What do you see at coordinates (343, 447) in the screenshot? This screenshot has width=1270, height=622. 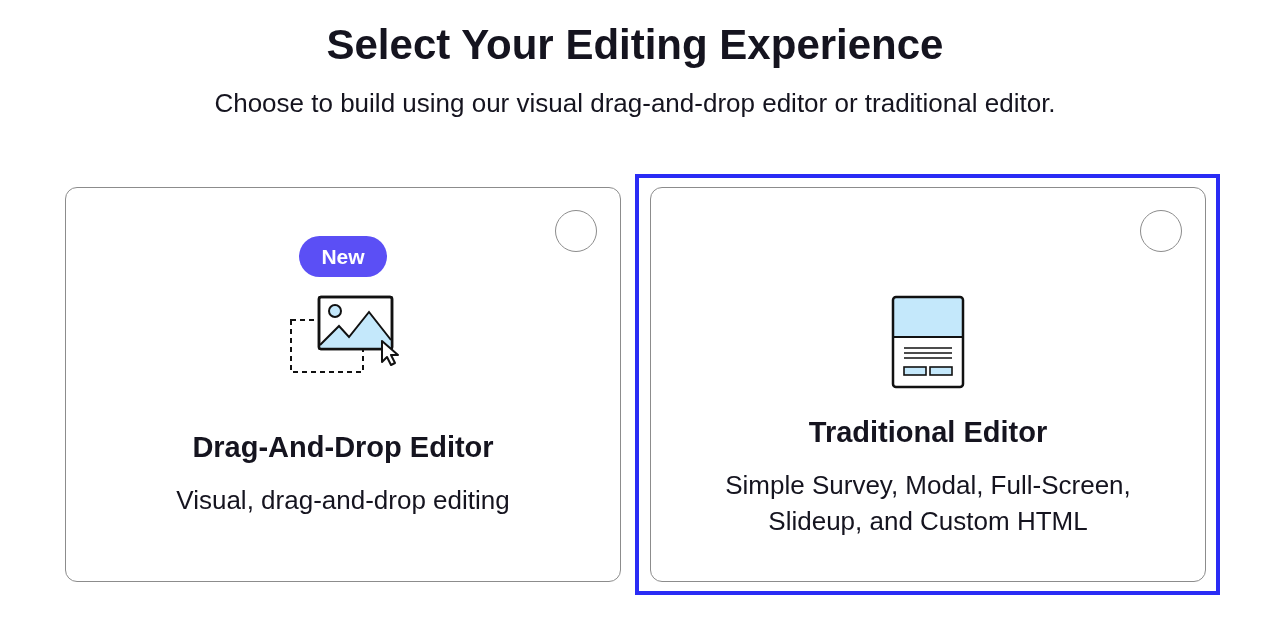 I see `option-title: Drag-And-Drop Editor` at bounding box center [343, 447].